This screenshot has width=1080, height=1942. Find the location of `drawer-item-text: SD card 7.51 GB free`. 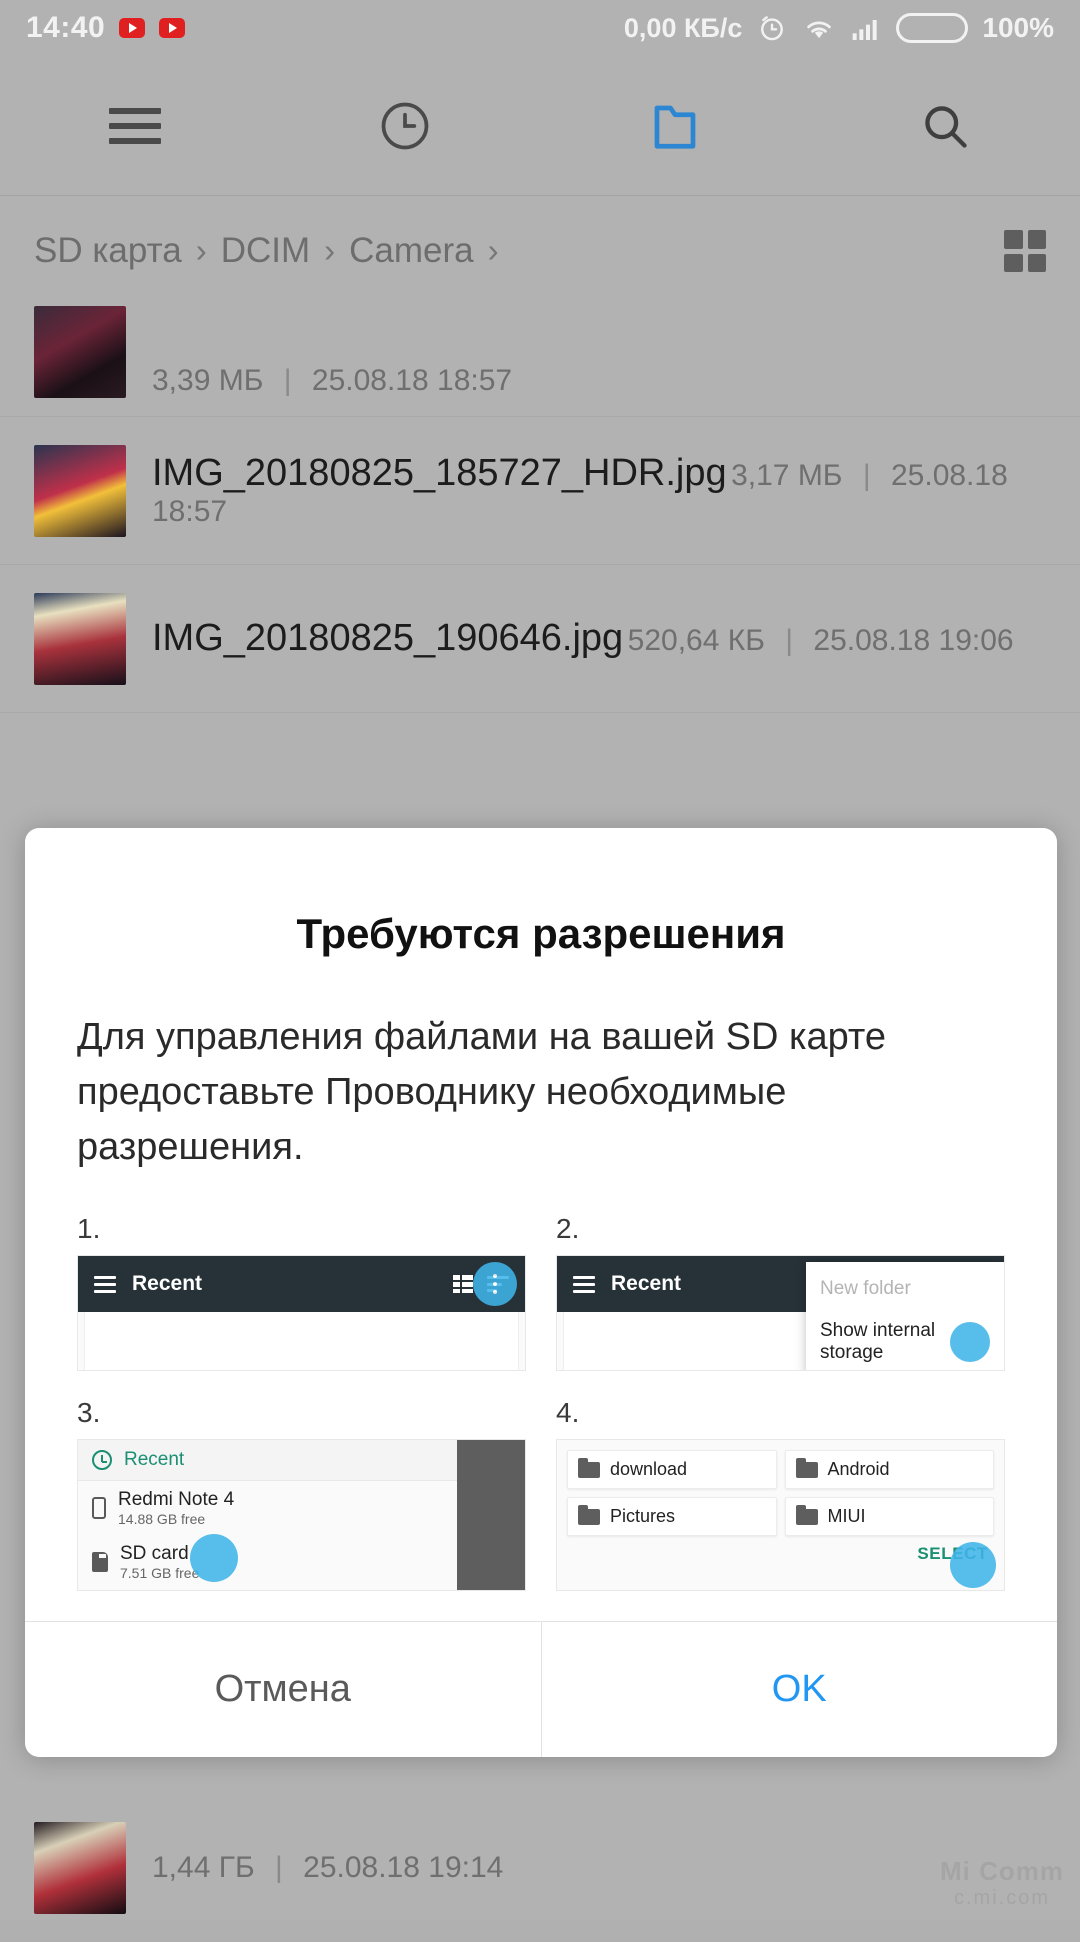

drawer-item-text: SD card 7.51 GB free is located at coordinates (159, 1562).